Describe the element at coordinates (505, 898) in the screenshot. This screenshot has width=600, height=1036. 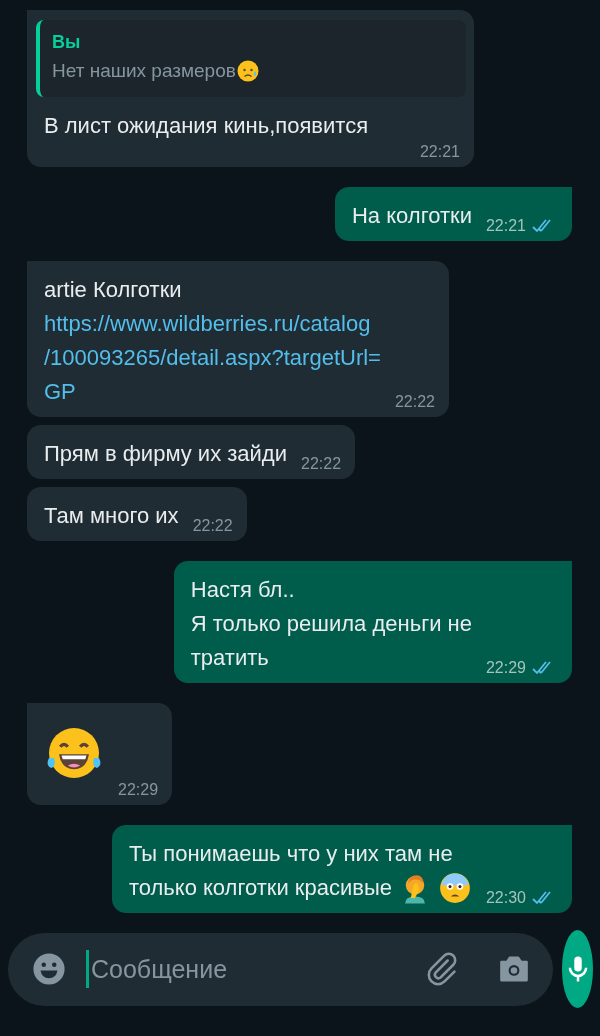
I see `message-time: 22:30` at that location.